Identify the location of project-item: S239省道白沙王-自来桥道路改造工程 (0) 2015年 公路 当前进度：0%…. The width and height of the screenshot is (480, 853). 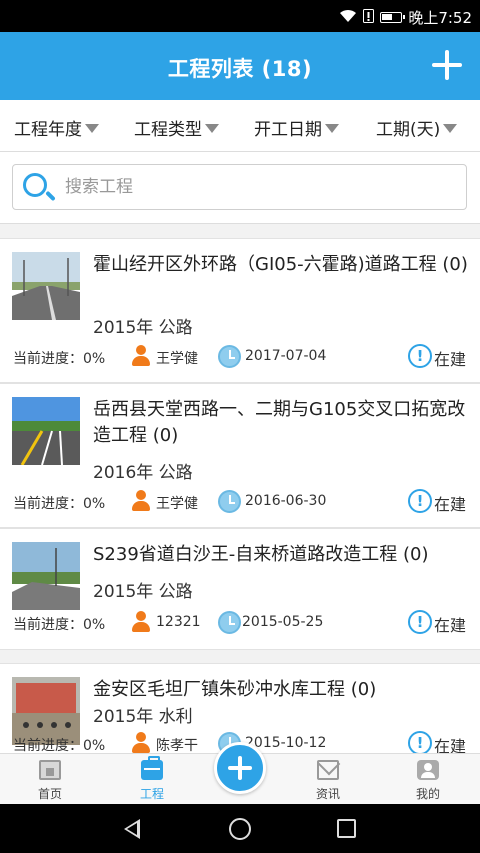
(240, 589).